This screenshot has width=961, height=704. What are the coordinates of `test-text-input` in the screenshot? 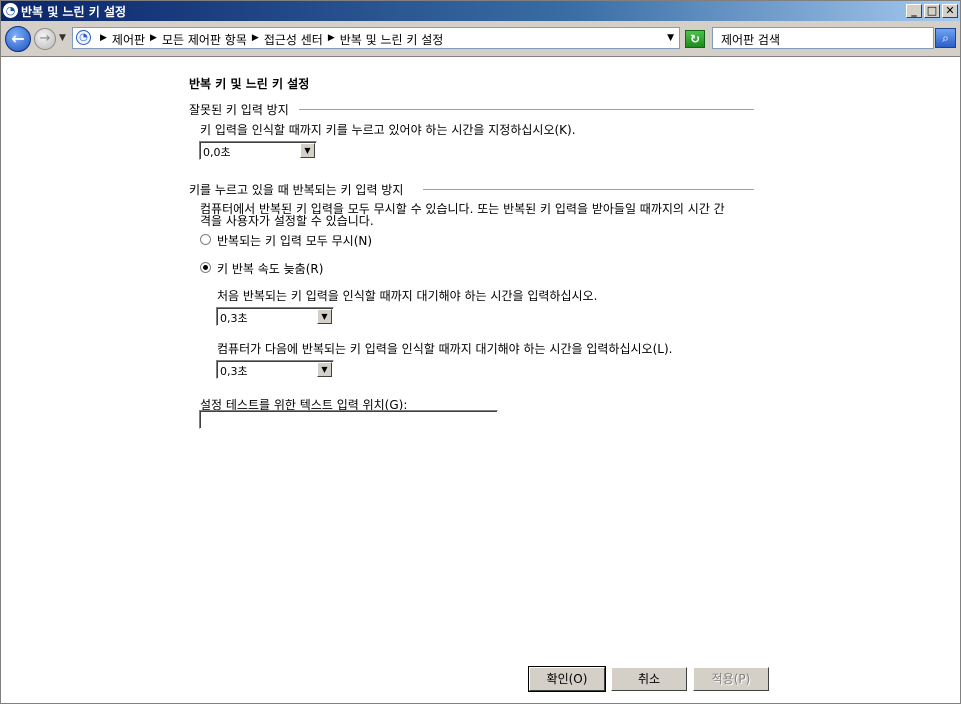 It's located at (348, 419).